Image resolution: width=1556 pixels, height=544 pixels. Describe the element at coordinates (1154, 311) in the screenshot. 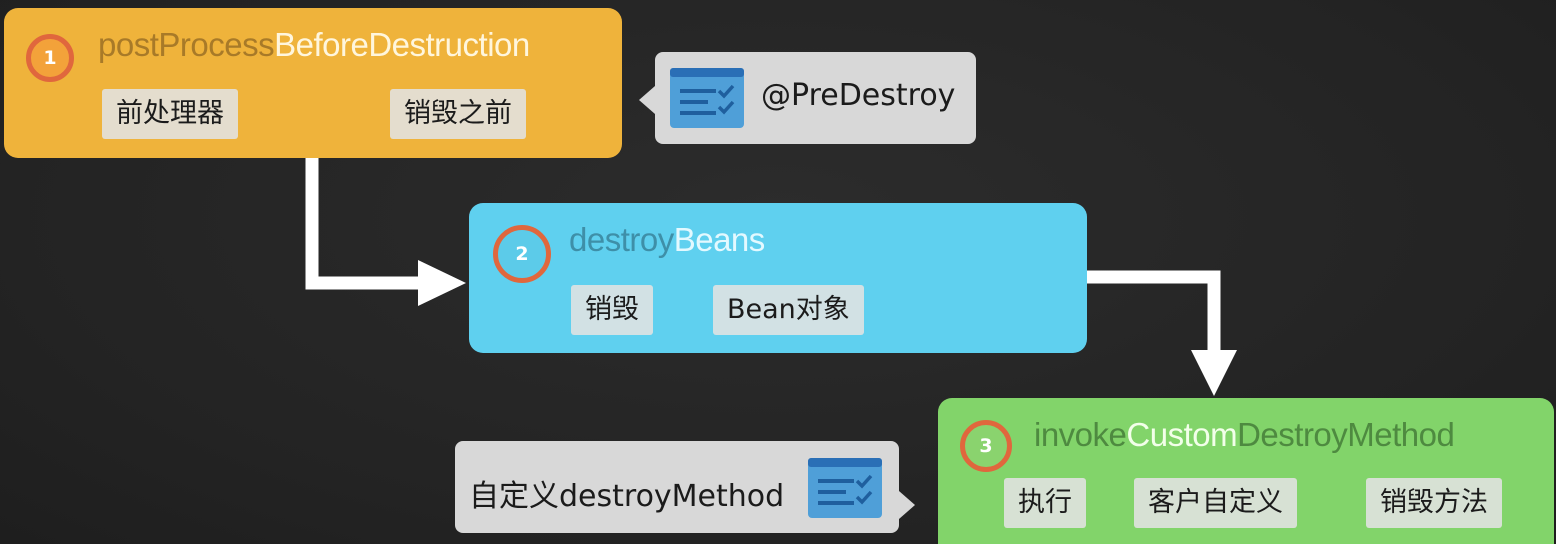

I see `arrow-step2-to-step3` at that location.